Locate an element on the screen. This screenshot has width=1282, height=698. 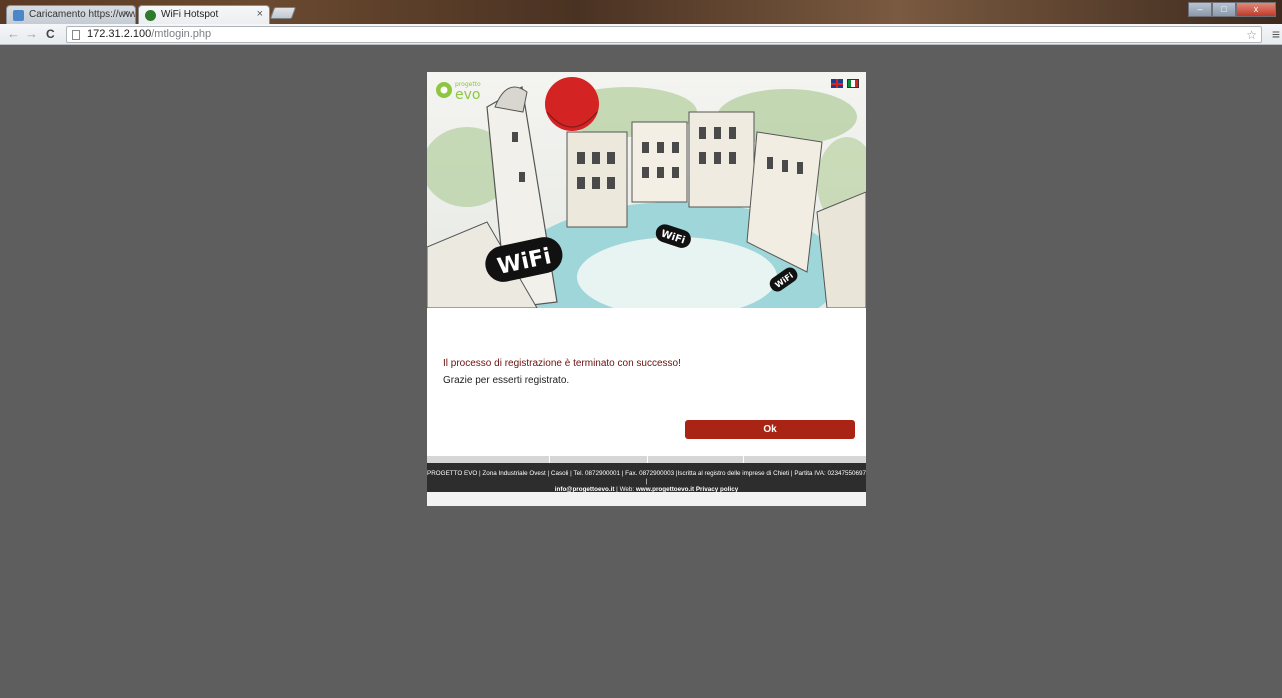
browser-toolbar: ← → C 172.31.2.100/mtlogin.php ☆ ≡ is located at coordinates (641, 34).